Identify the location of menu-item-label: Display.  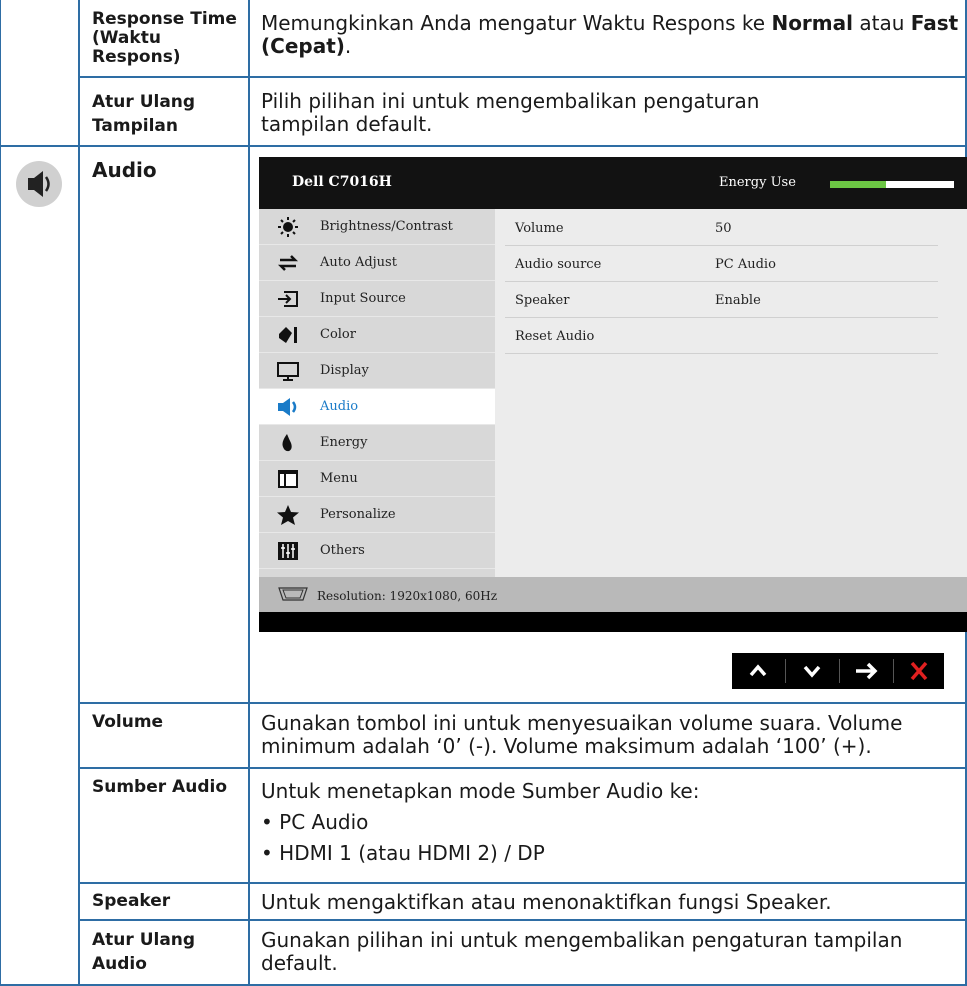
(344, 370).